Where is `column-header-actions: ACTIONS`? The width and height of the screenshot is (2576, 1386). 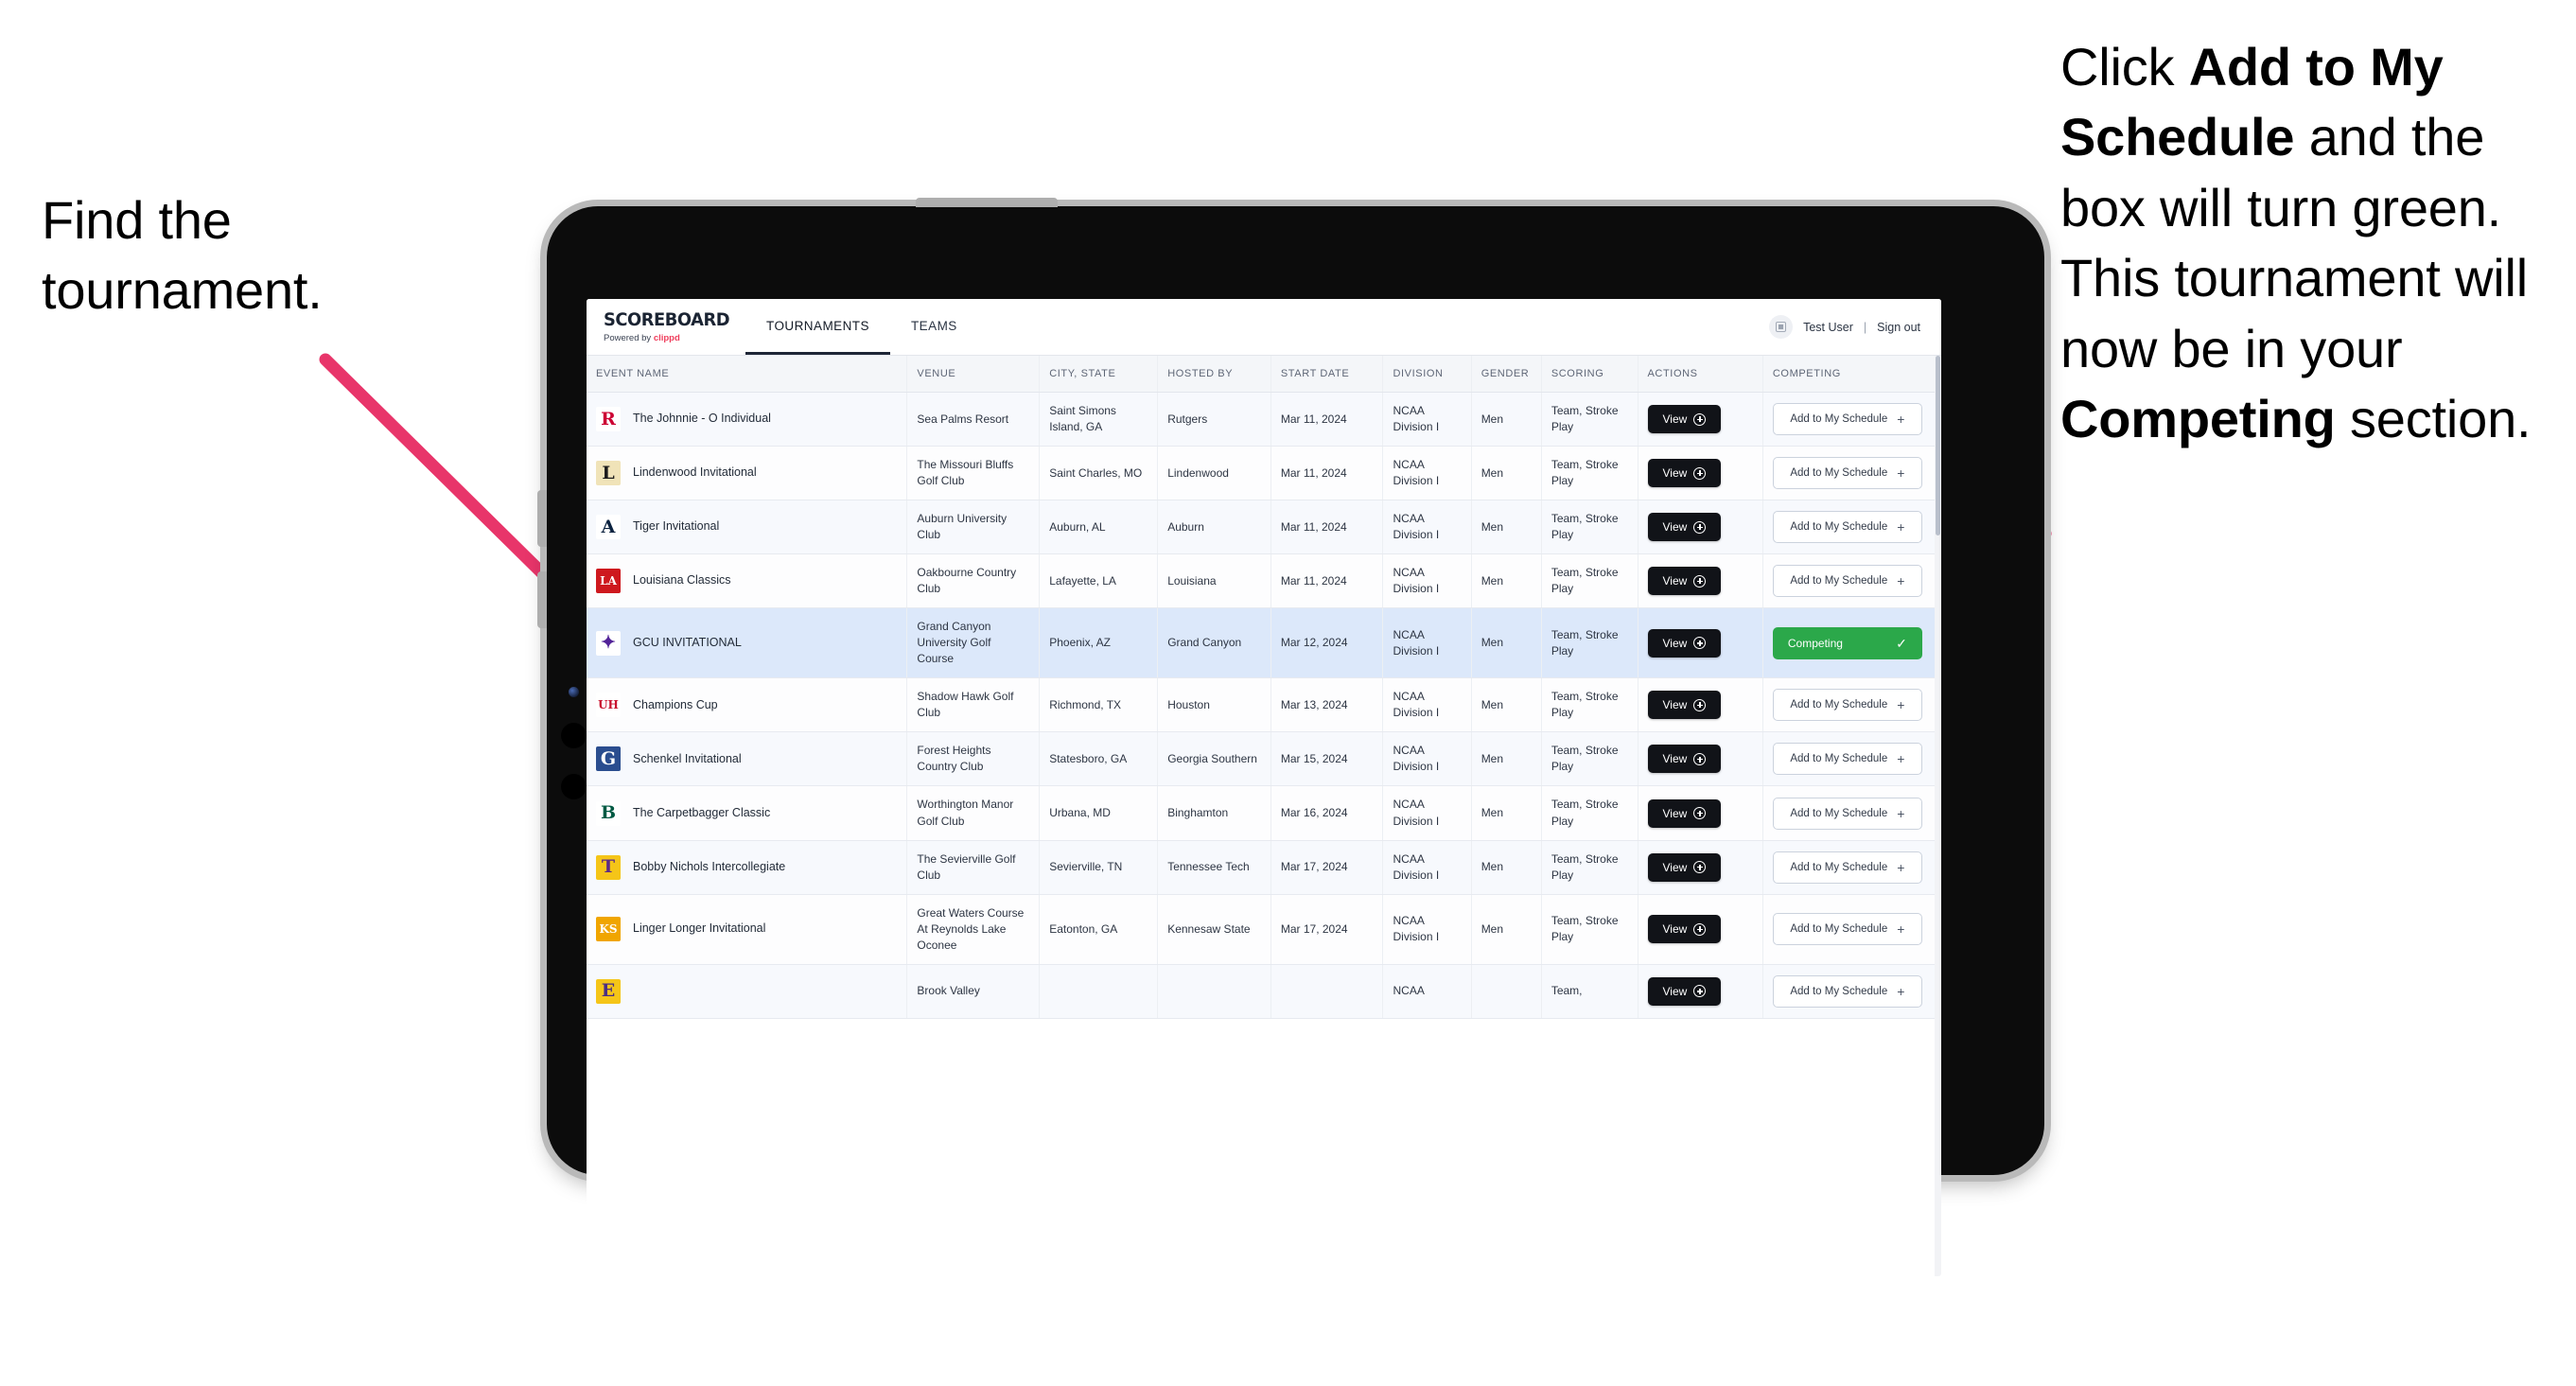 column-header-actions: ACTIONS is located at coordinates (1701, 374).